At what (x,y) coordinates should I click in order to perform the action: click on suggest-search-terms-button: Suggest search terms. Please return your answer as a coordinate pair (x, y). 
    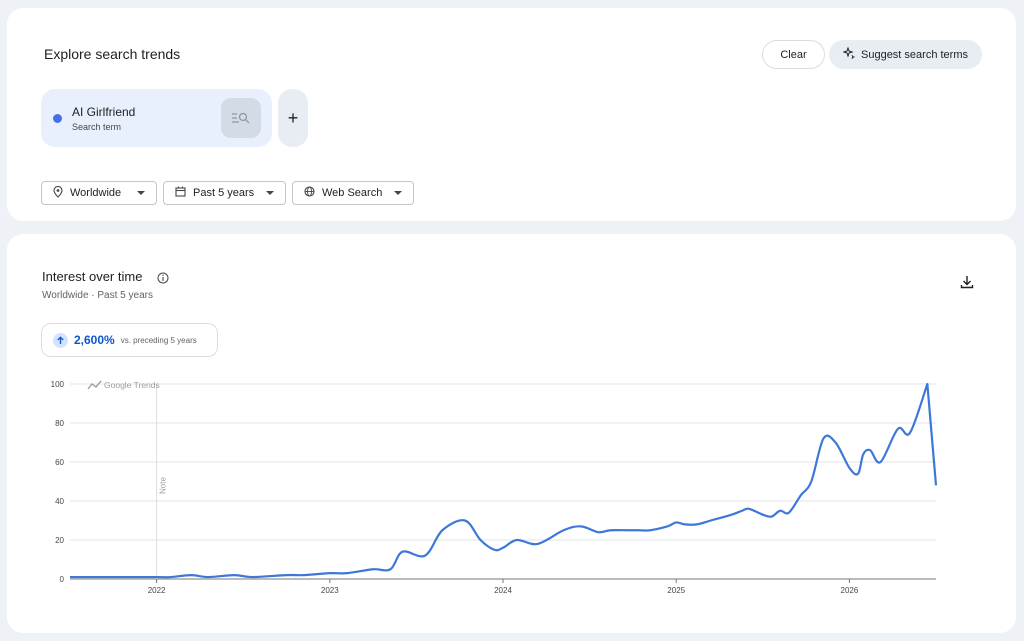
    Looking at the image, I should click on (905, 54).